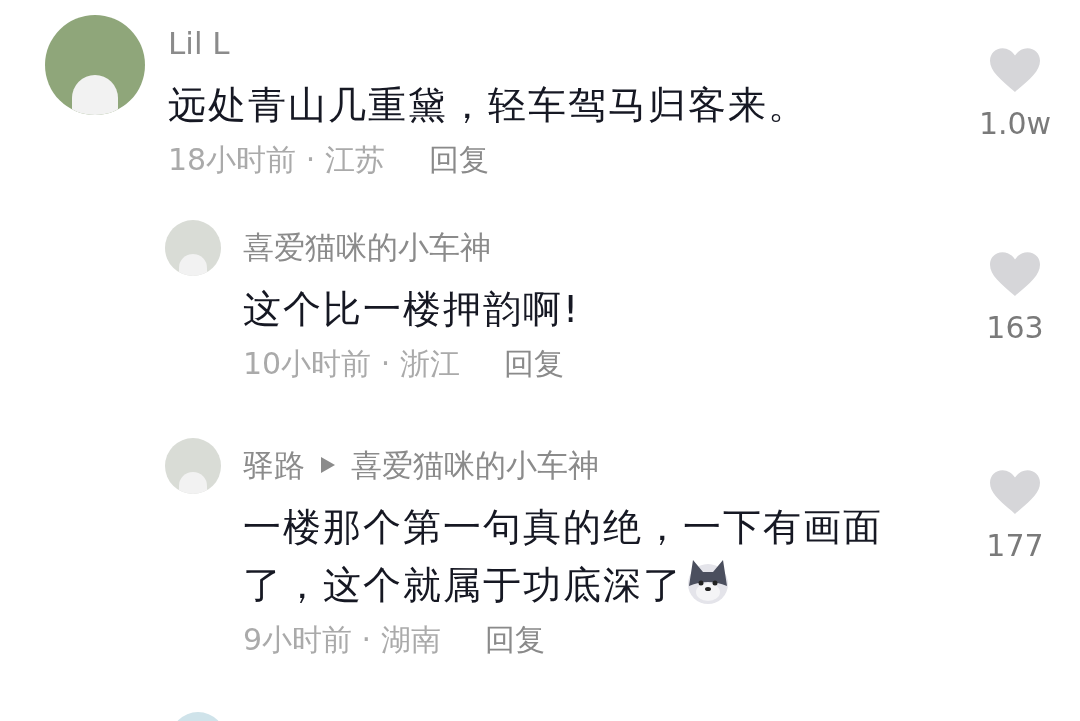  What do you see at coordinates (1015, 124) in the screenshot?
I see `like-count: 1.0w` at bounding box center [1015, 124].